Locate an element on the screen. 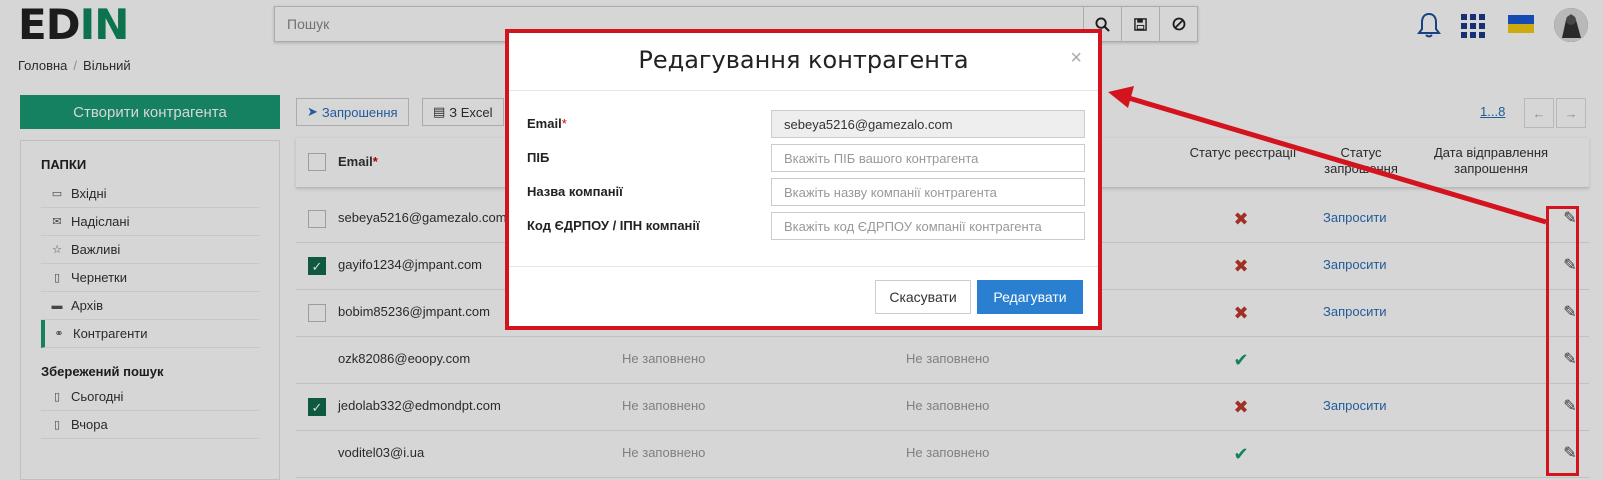 The width and height of the screenshot is (1603, 480). email-row: Email* is located at coordinates (807, 124).